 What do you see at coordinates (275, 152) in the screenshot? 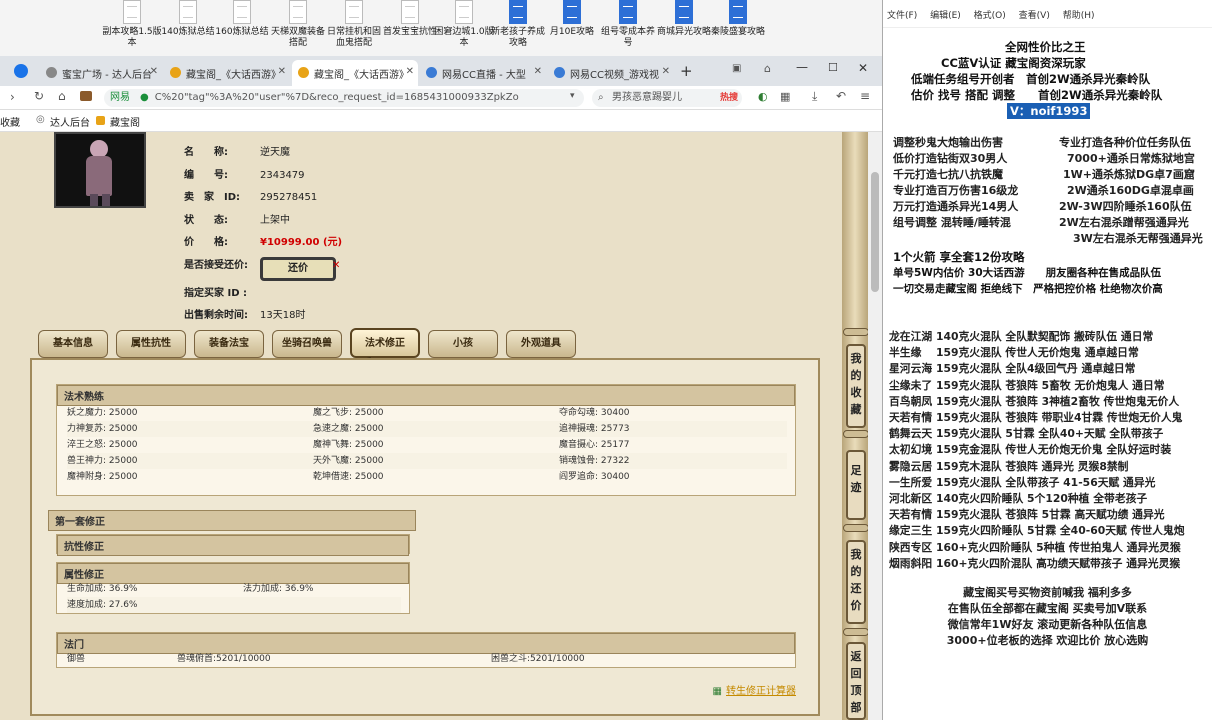
I see `item-name: 逆天魔` at bounding box center [275, 152].